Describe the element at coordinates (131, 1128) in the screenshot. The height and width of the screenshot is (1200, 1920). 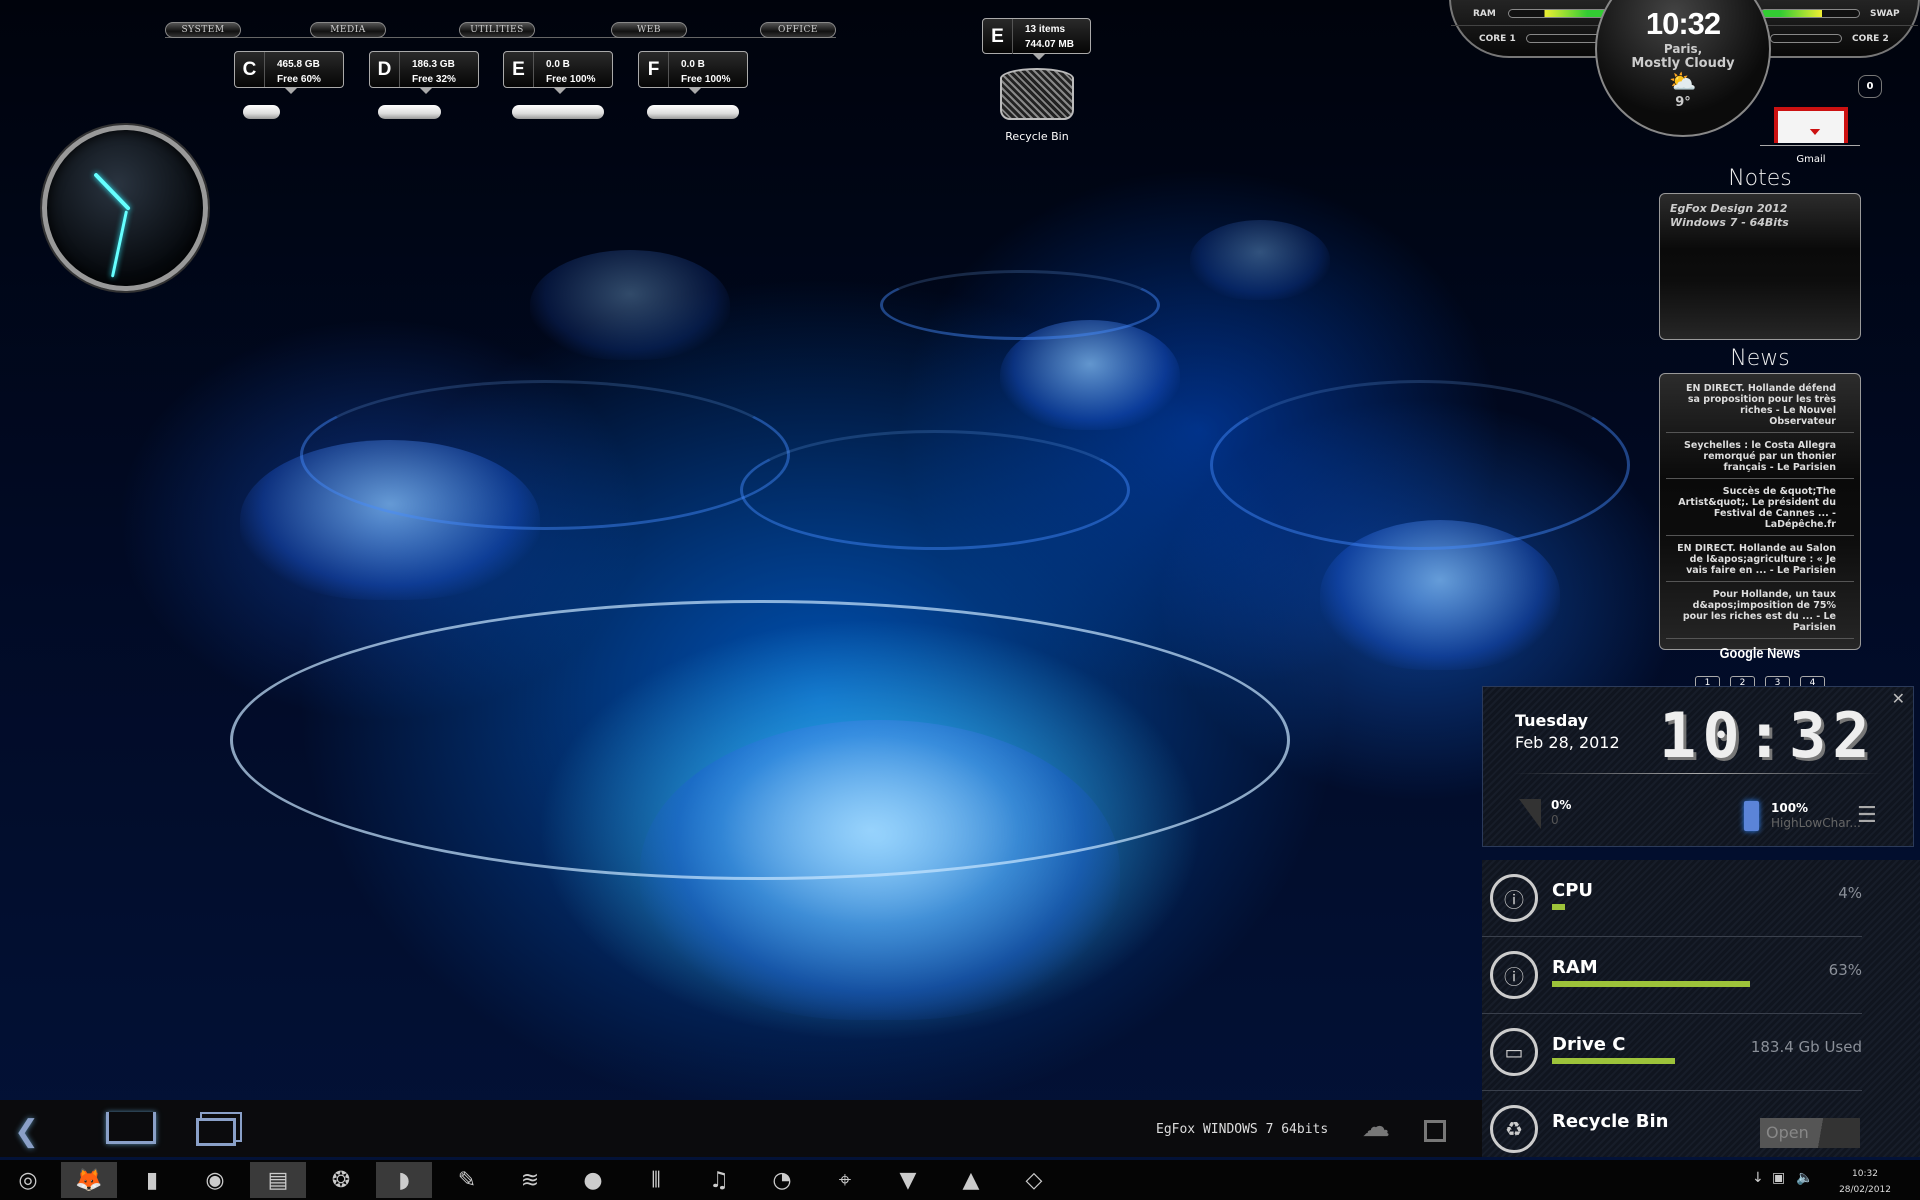
I see `home-icon` at that location.